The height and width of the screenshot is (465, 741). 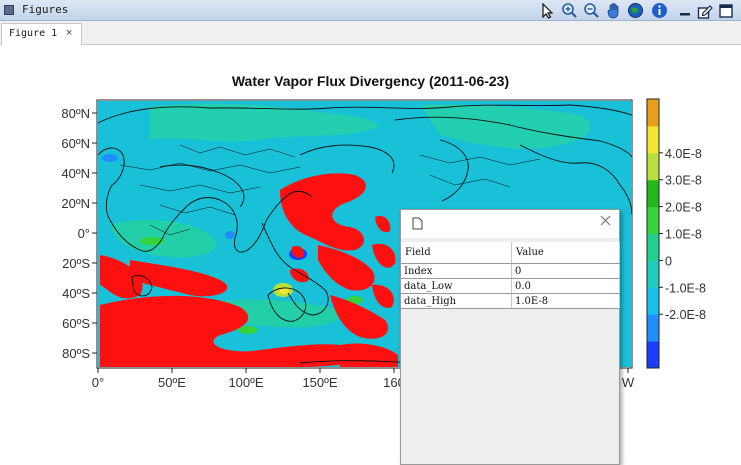 What do you see at coordinates (98, 382) in the screenshot?
I see `x-tick-label: 0°` at bounding box center [98, 382].